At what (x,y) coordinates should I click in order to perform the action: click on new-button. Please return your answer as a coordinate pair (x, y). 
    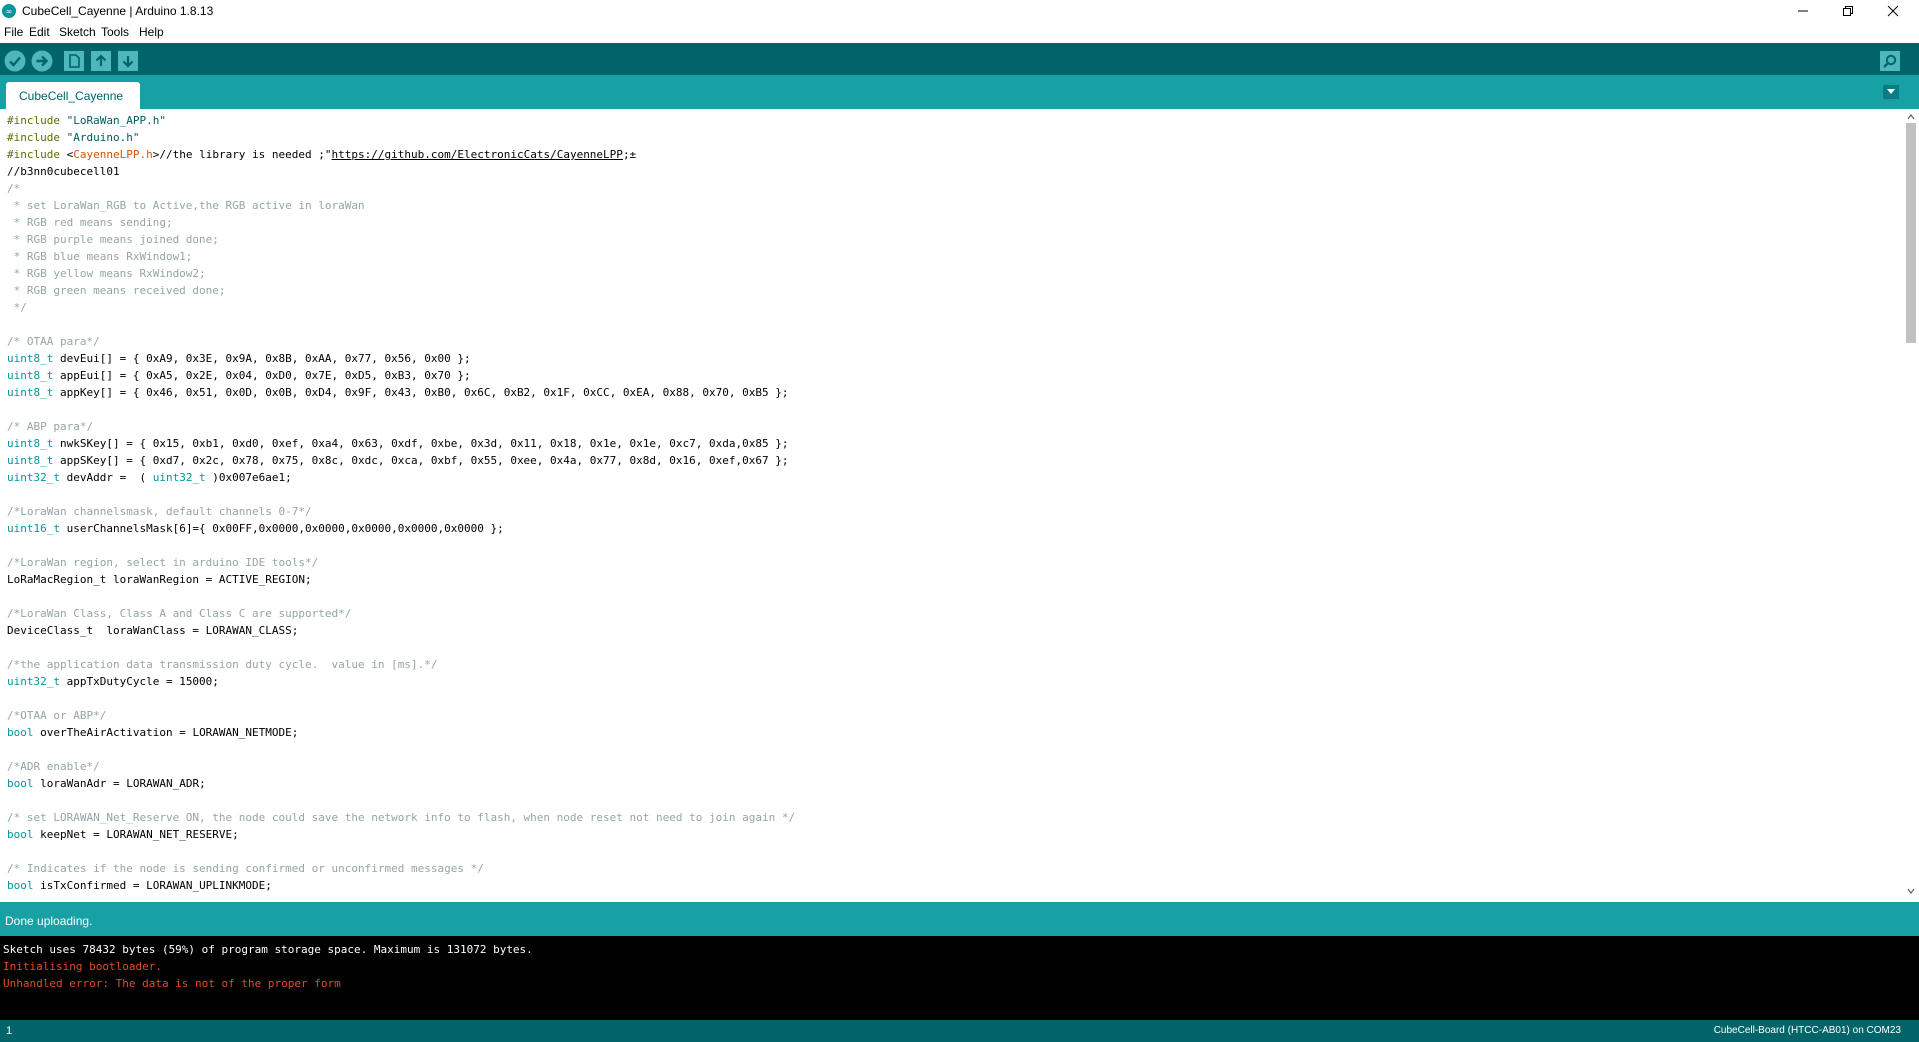
    Looking at the image, I should click on (74, 61).